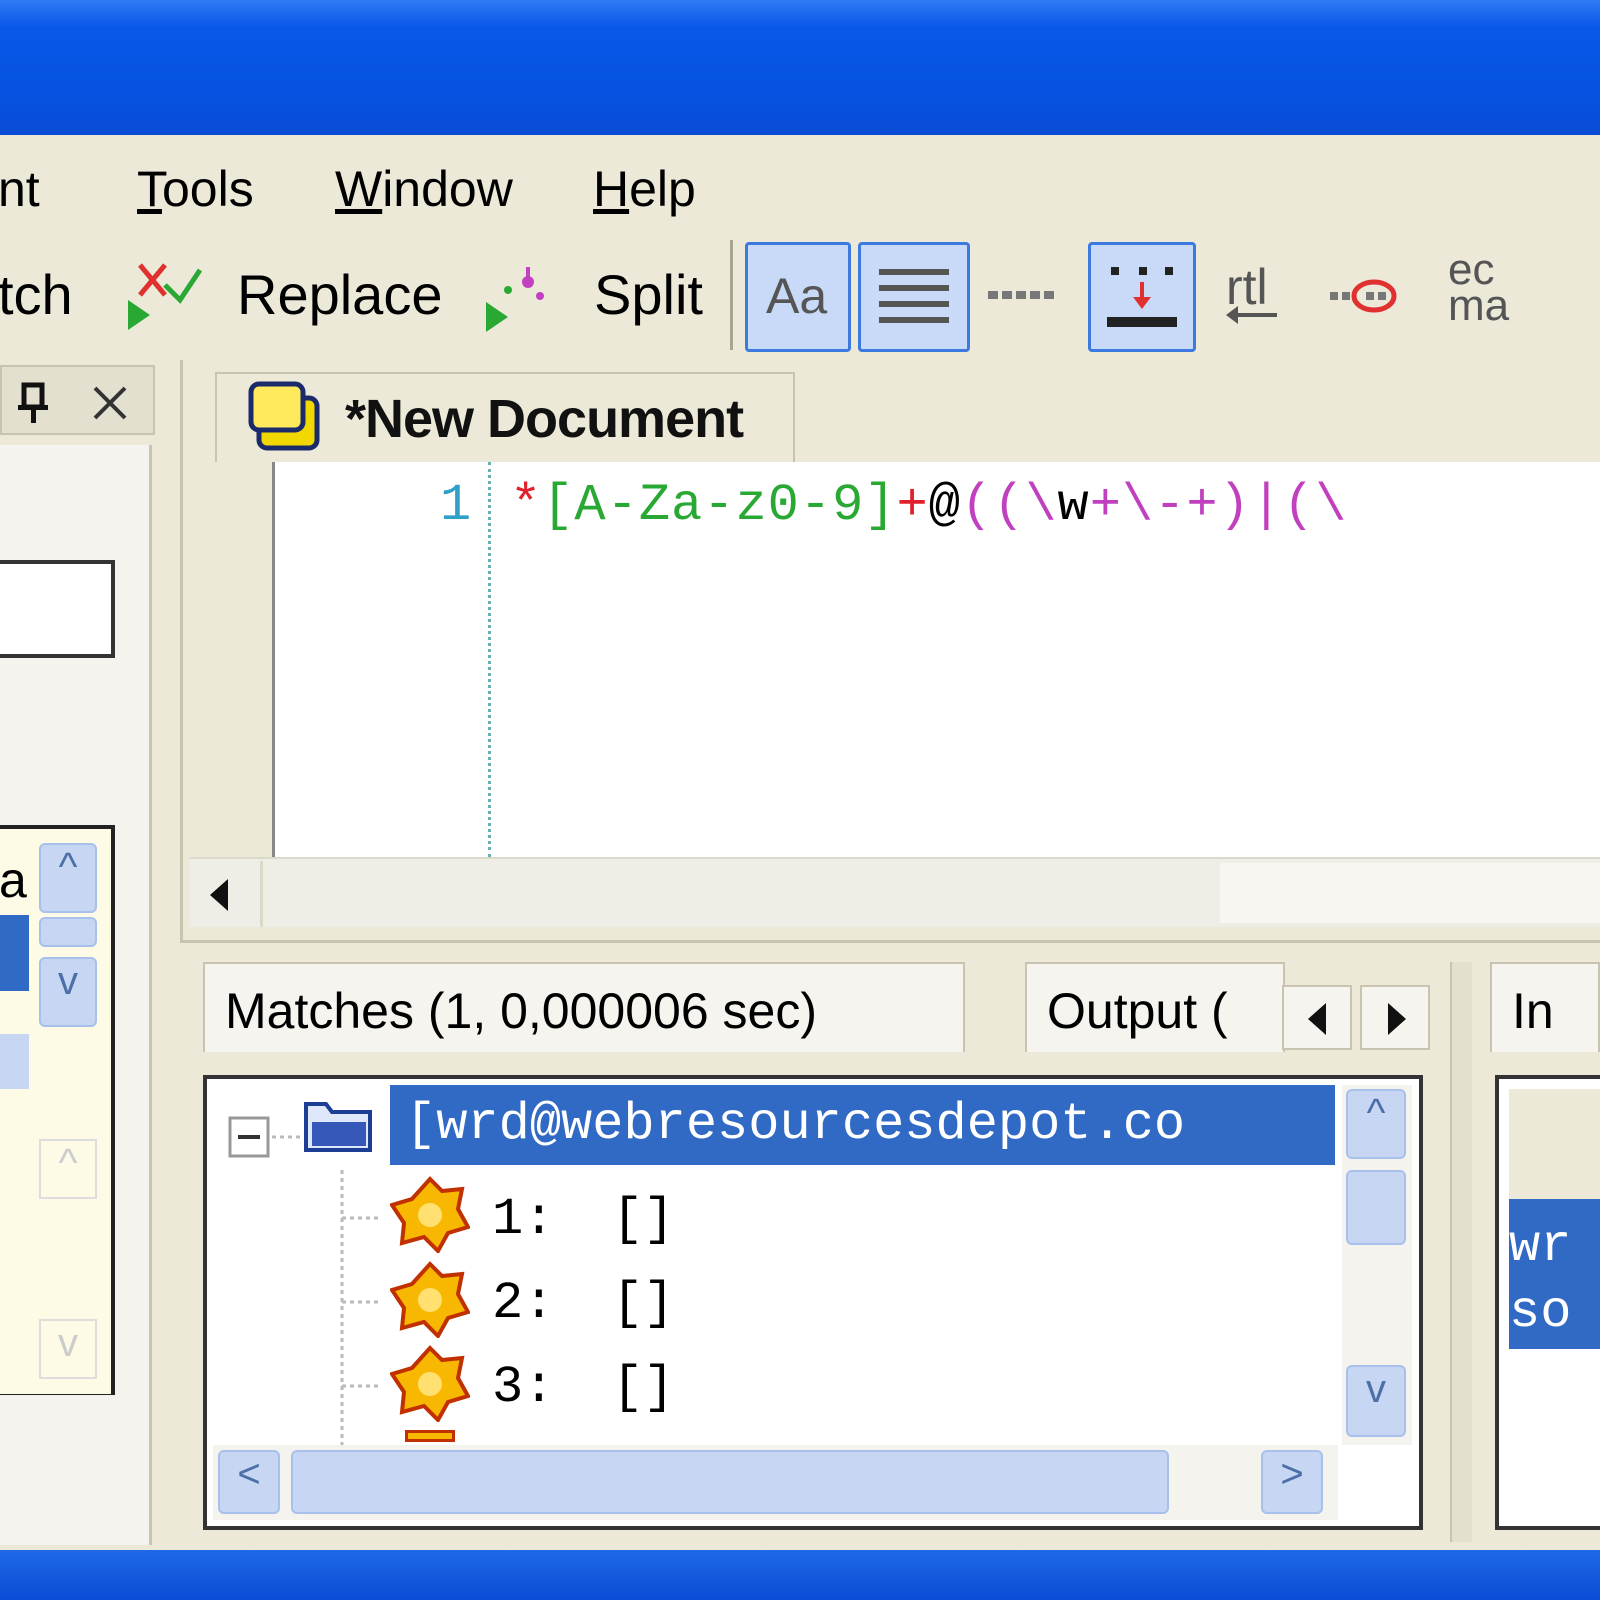 The image size is (1600, 1600). I want to click on menu-item-window: Window, so click(424, 189).